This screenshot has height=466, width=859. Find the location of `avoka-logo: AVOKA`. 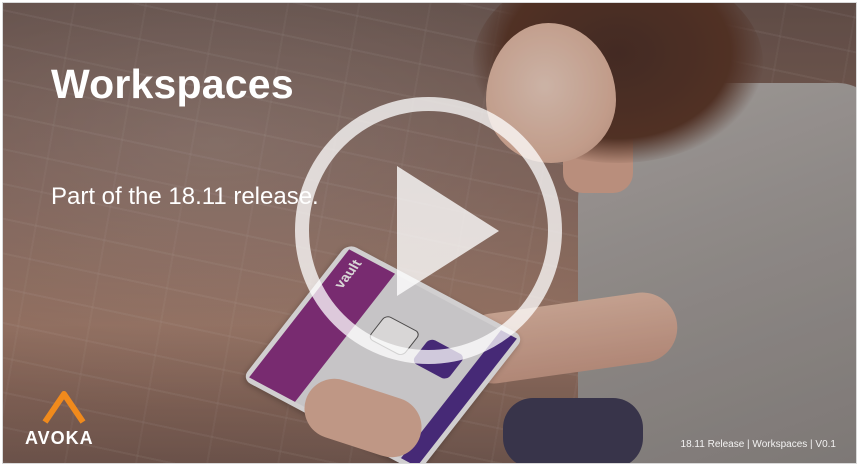

avoka-logo: AVOKA is located at coordinates (65, 420).